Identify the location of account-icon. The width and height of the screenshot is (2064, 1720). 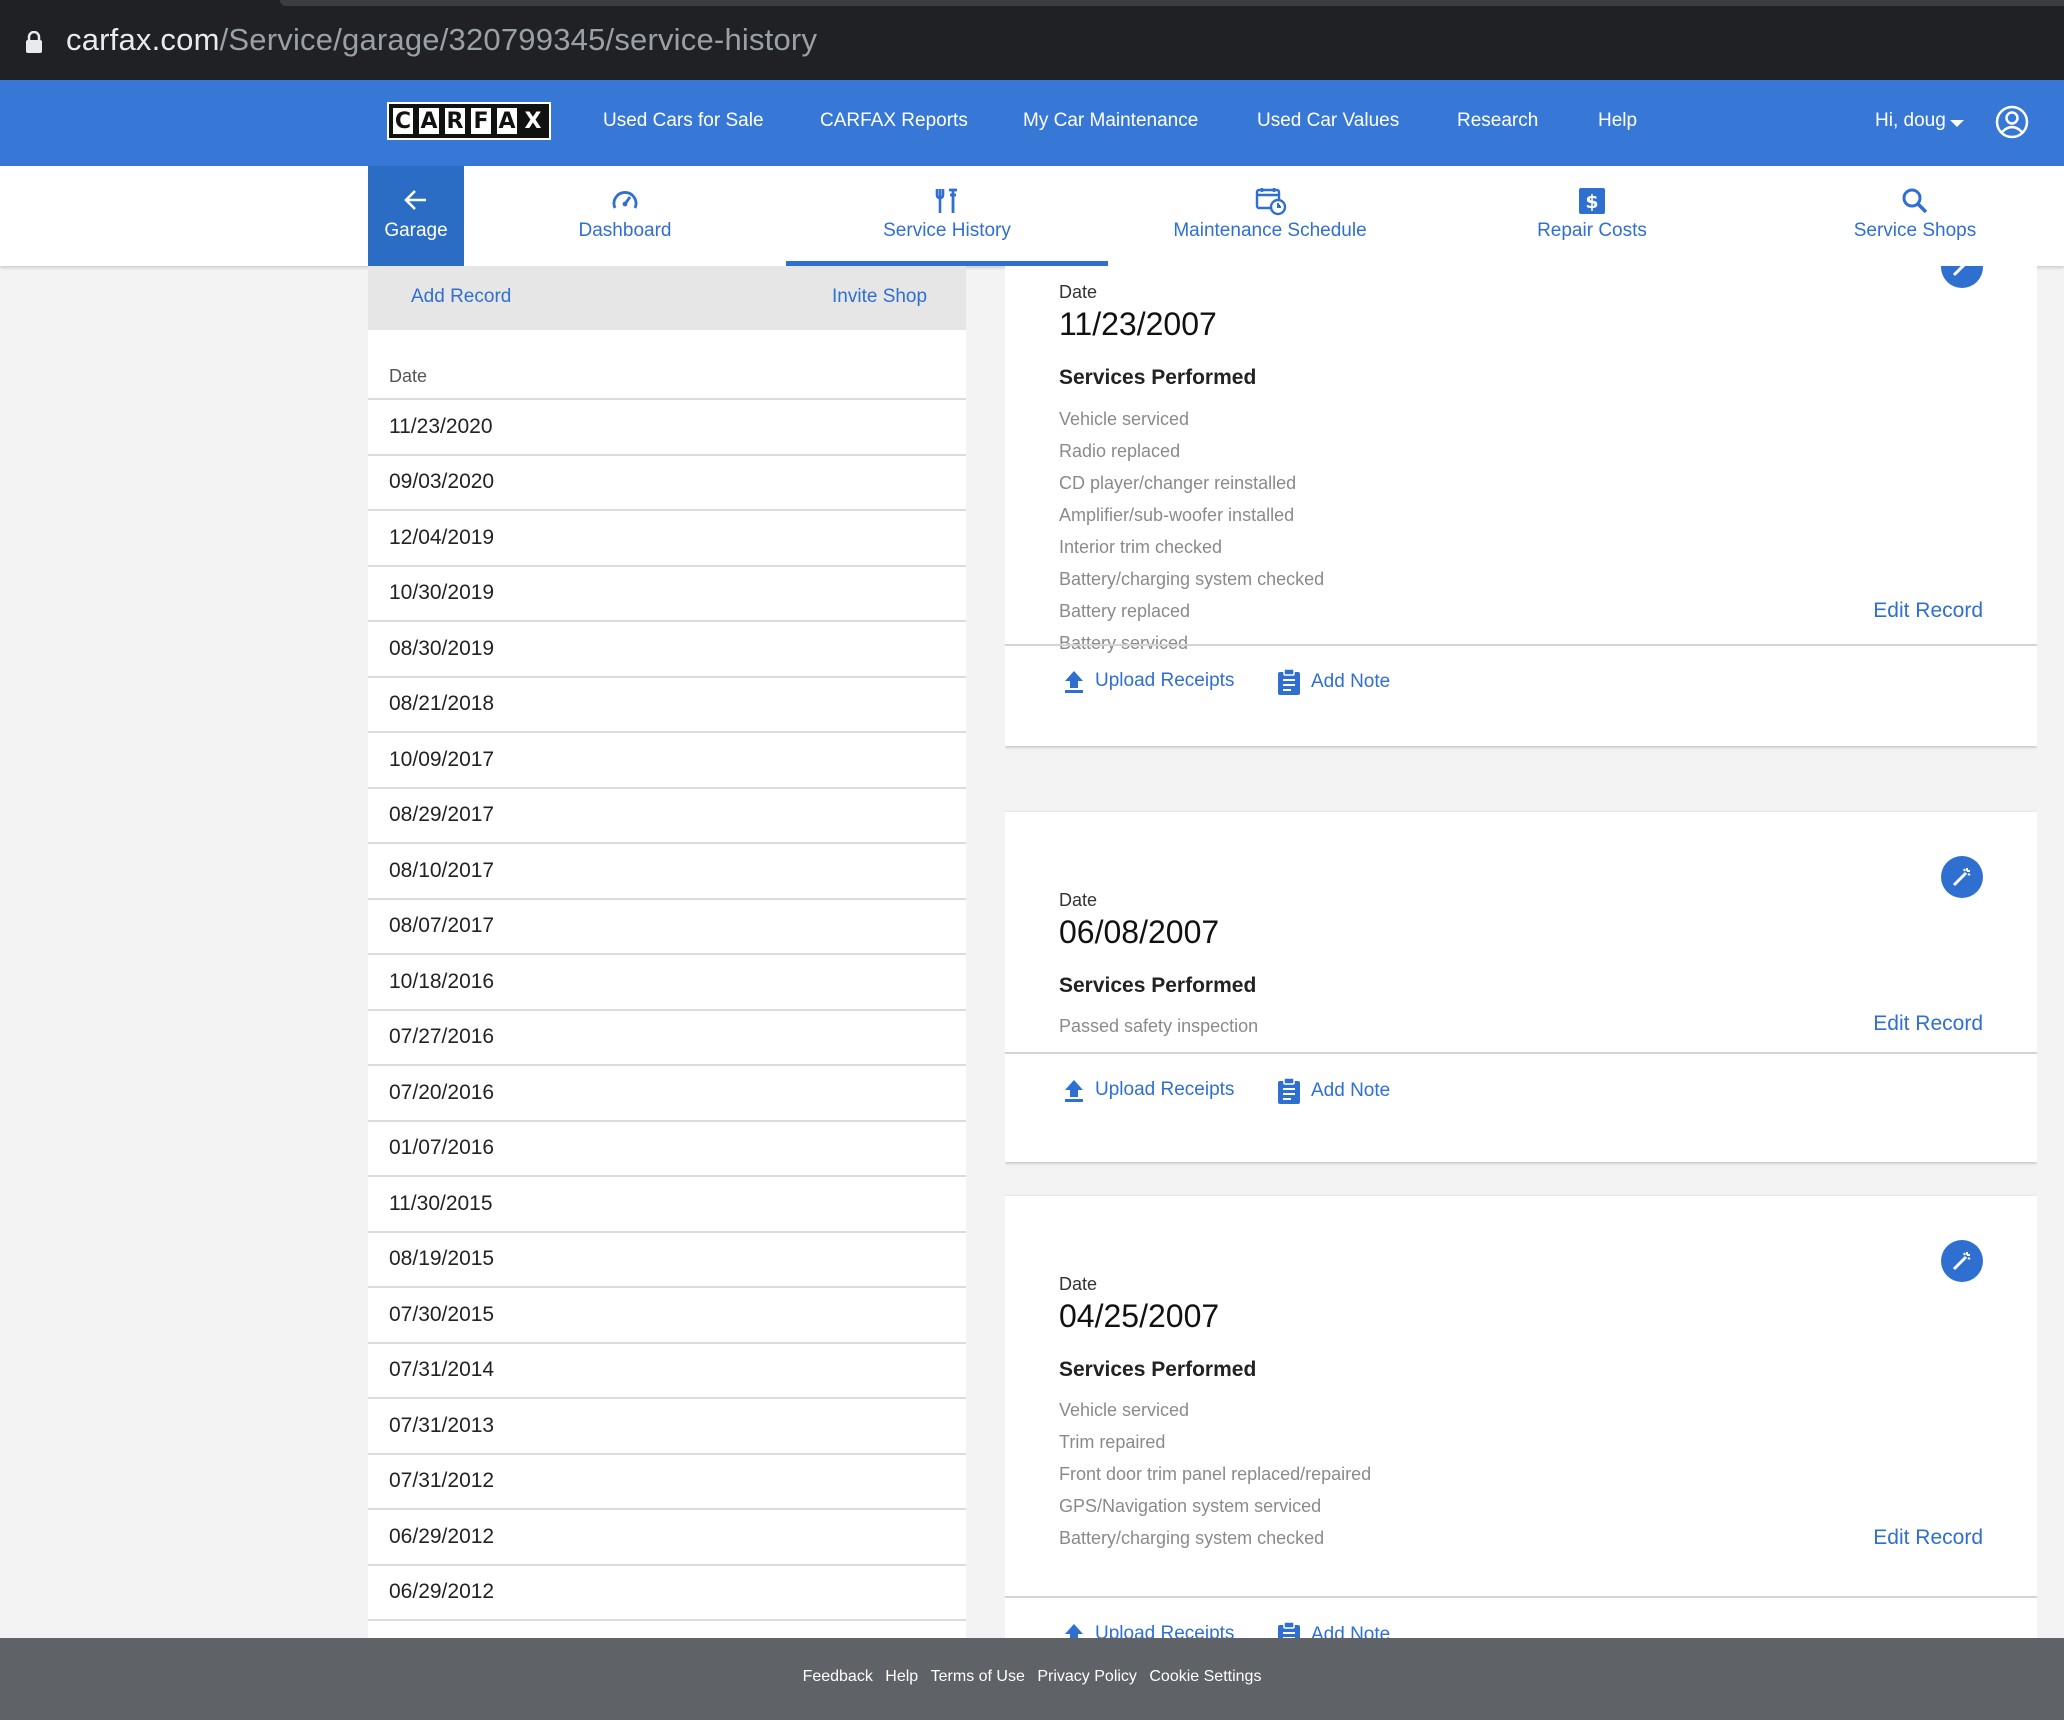
(2012, 122).